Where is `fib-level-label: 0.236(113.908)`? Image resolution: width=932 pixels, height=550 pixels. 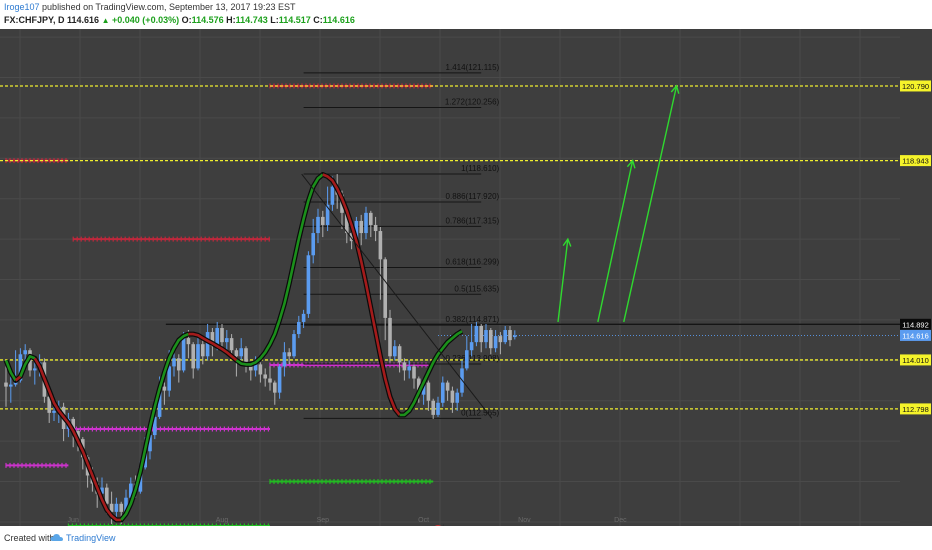 fib-level-label: 0.236(113.908) is located at coordinates (473, 358).